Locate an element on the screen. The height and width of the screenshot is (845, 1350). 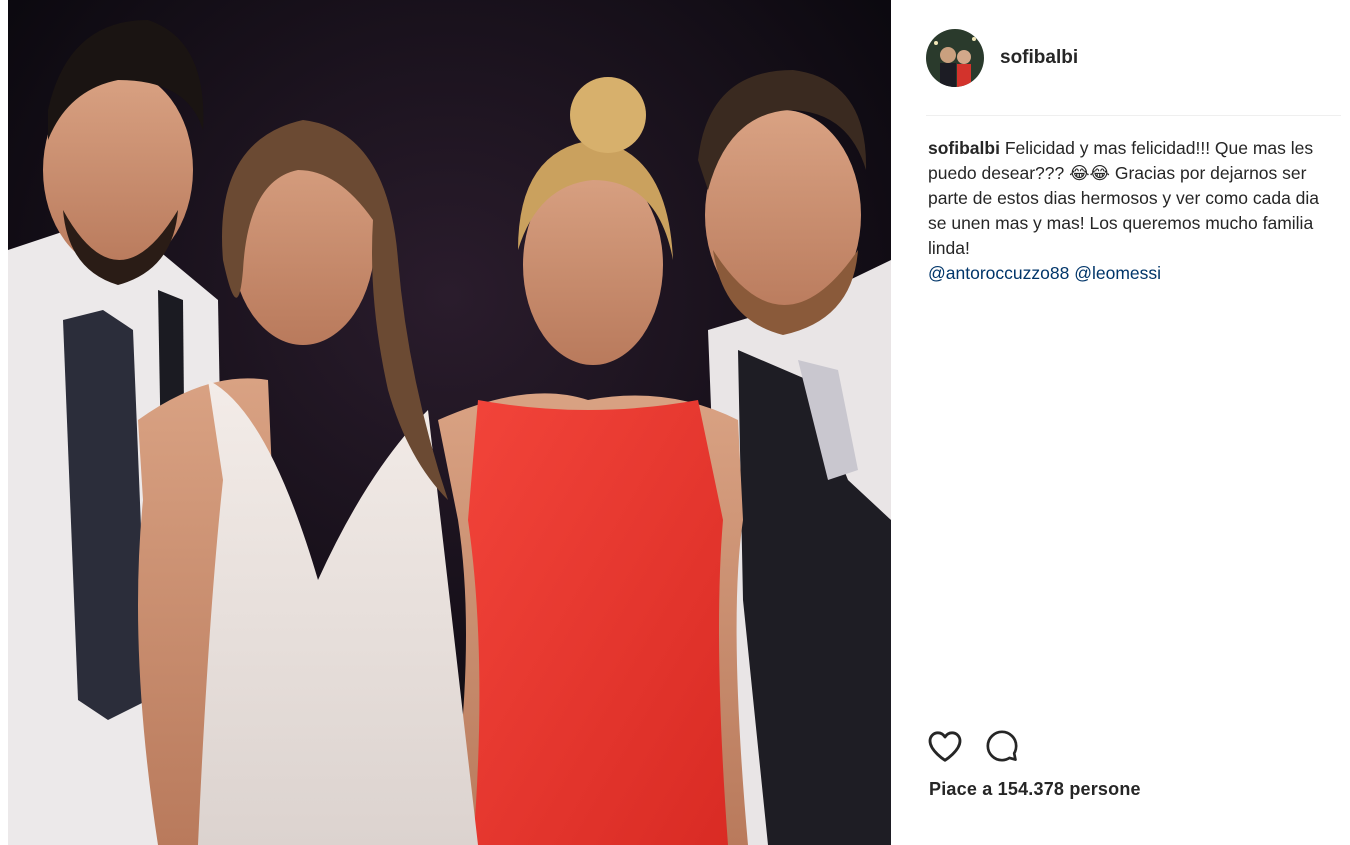
comment-button is located at coordinates (1005, 746).